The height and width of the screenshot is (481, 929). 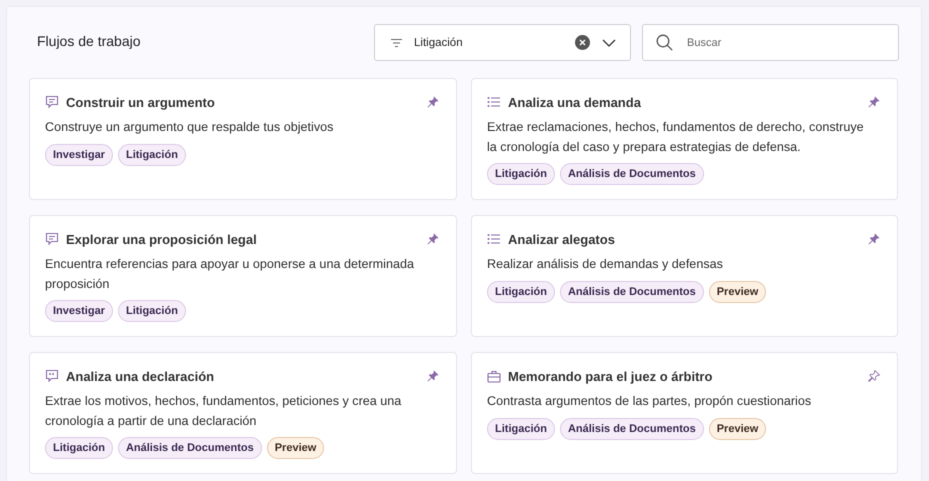 What do you see at coordinates (611, 376) in the screenshot?
I see `card-title: Memorando para el juez o árbitro` at bounding box center [611, 376].